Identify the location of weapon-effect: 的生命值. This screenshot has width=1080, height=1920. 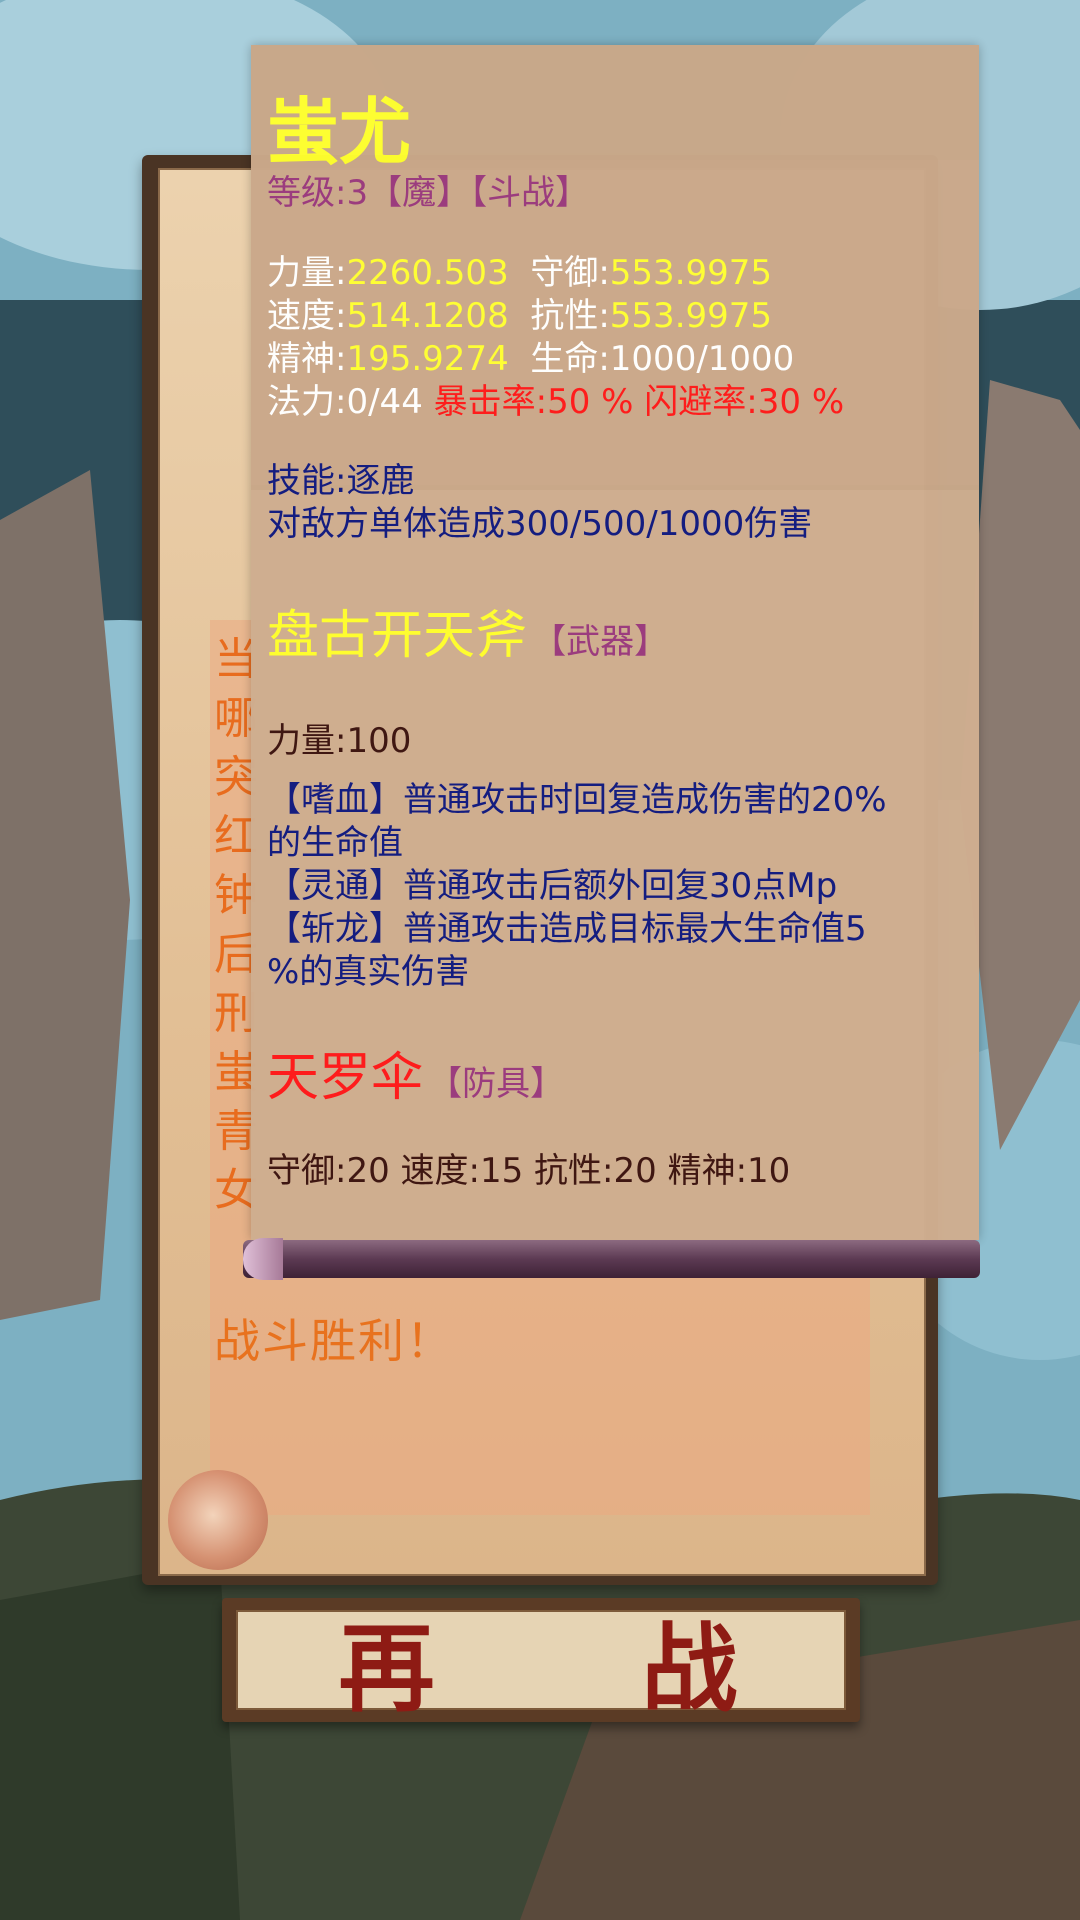
(335, 843).